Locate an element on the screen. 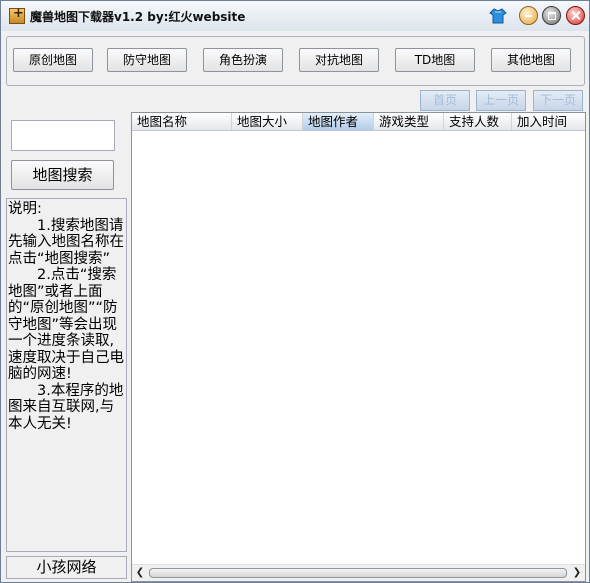 This screenshot has width=590, height=583. scroll-right-icon: ❯ is located at coordinates (577, 573).